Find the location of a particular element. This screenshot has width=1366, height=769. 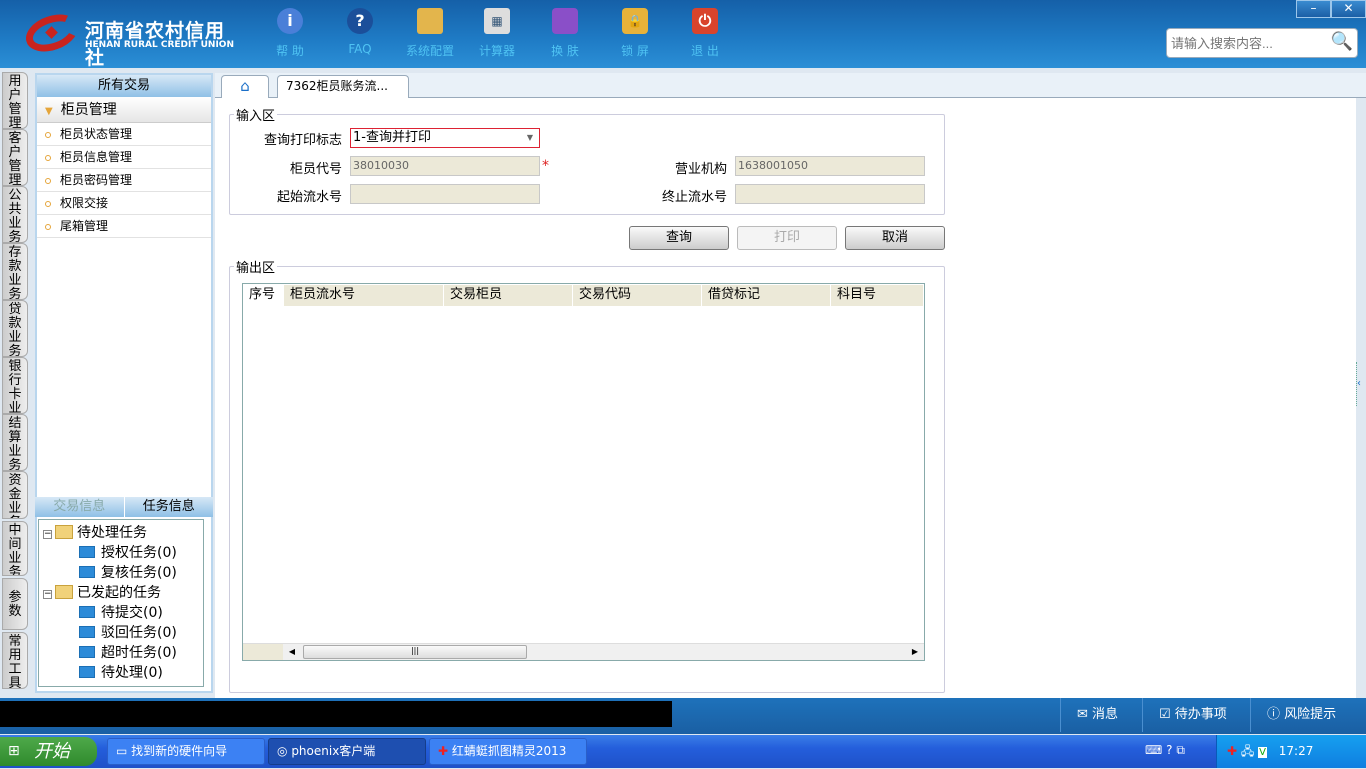

start-button: ⊞ 开始 is located at coordinates (48, 751).